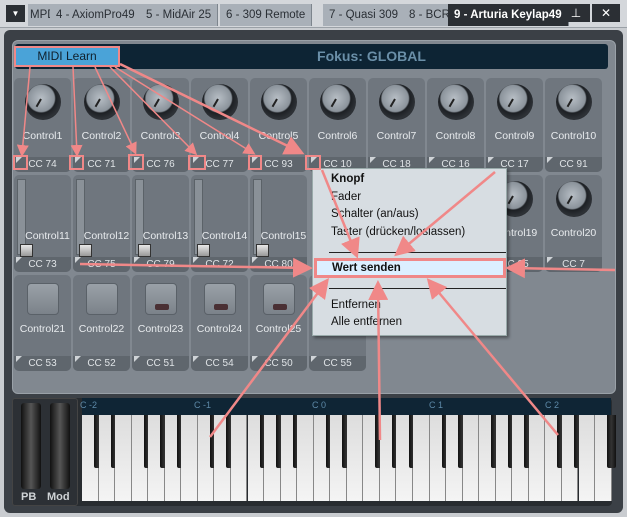 Image resolution: width=627 pixels, height=517 pixels. I want to click on control-cell: Control6 CC 10, so click(337, 125).